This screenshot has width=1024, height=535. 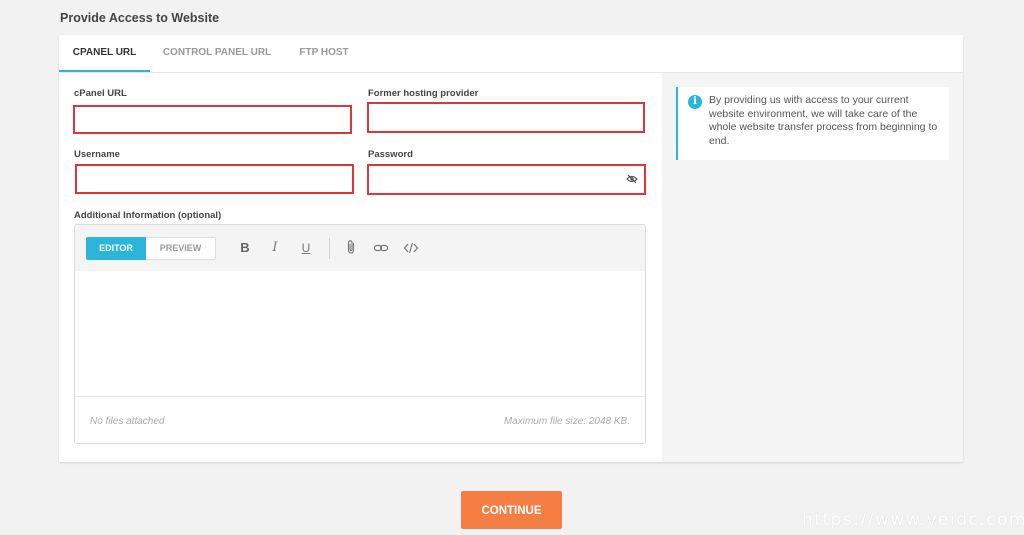 I want to click on tab-cpanel-url: CPANEL URL, so click(x=104, y=53).